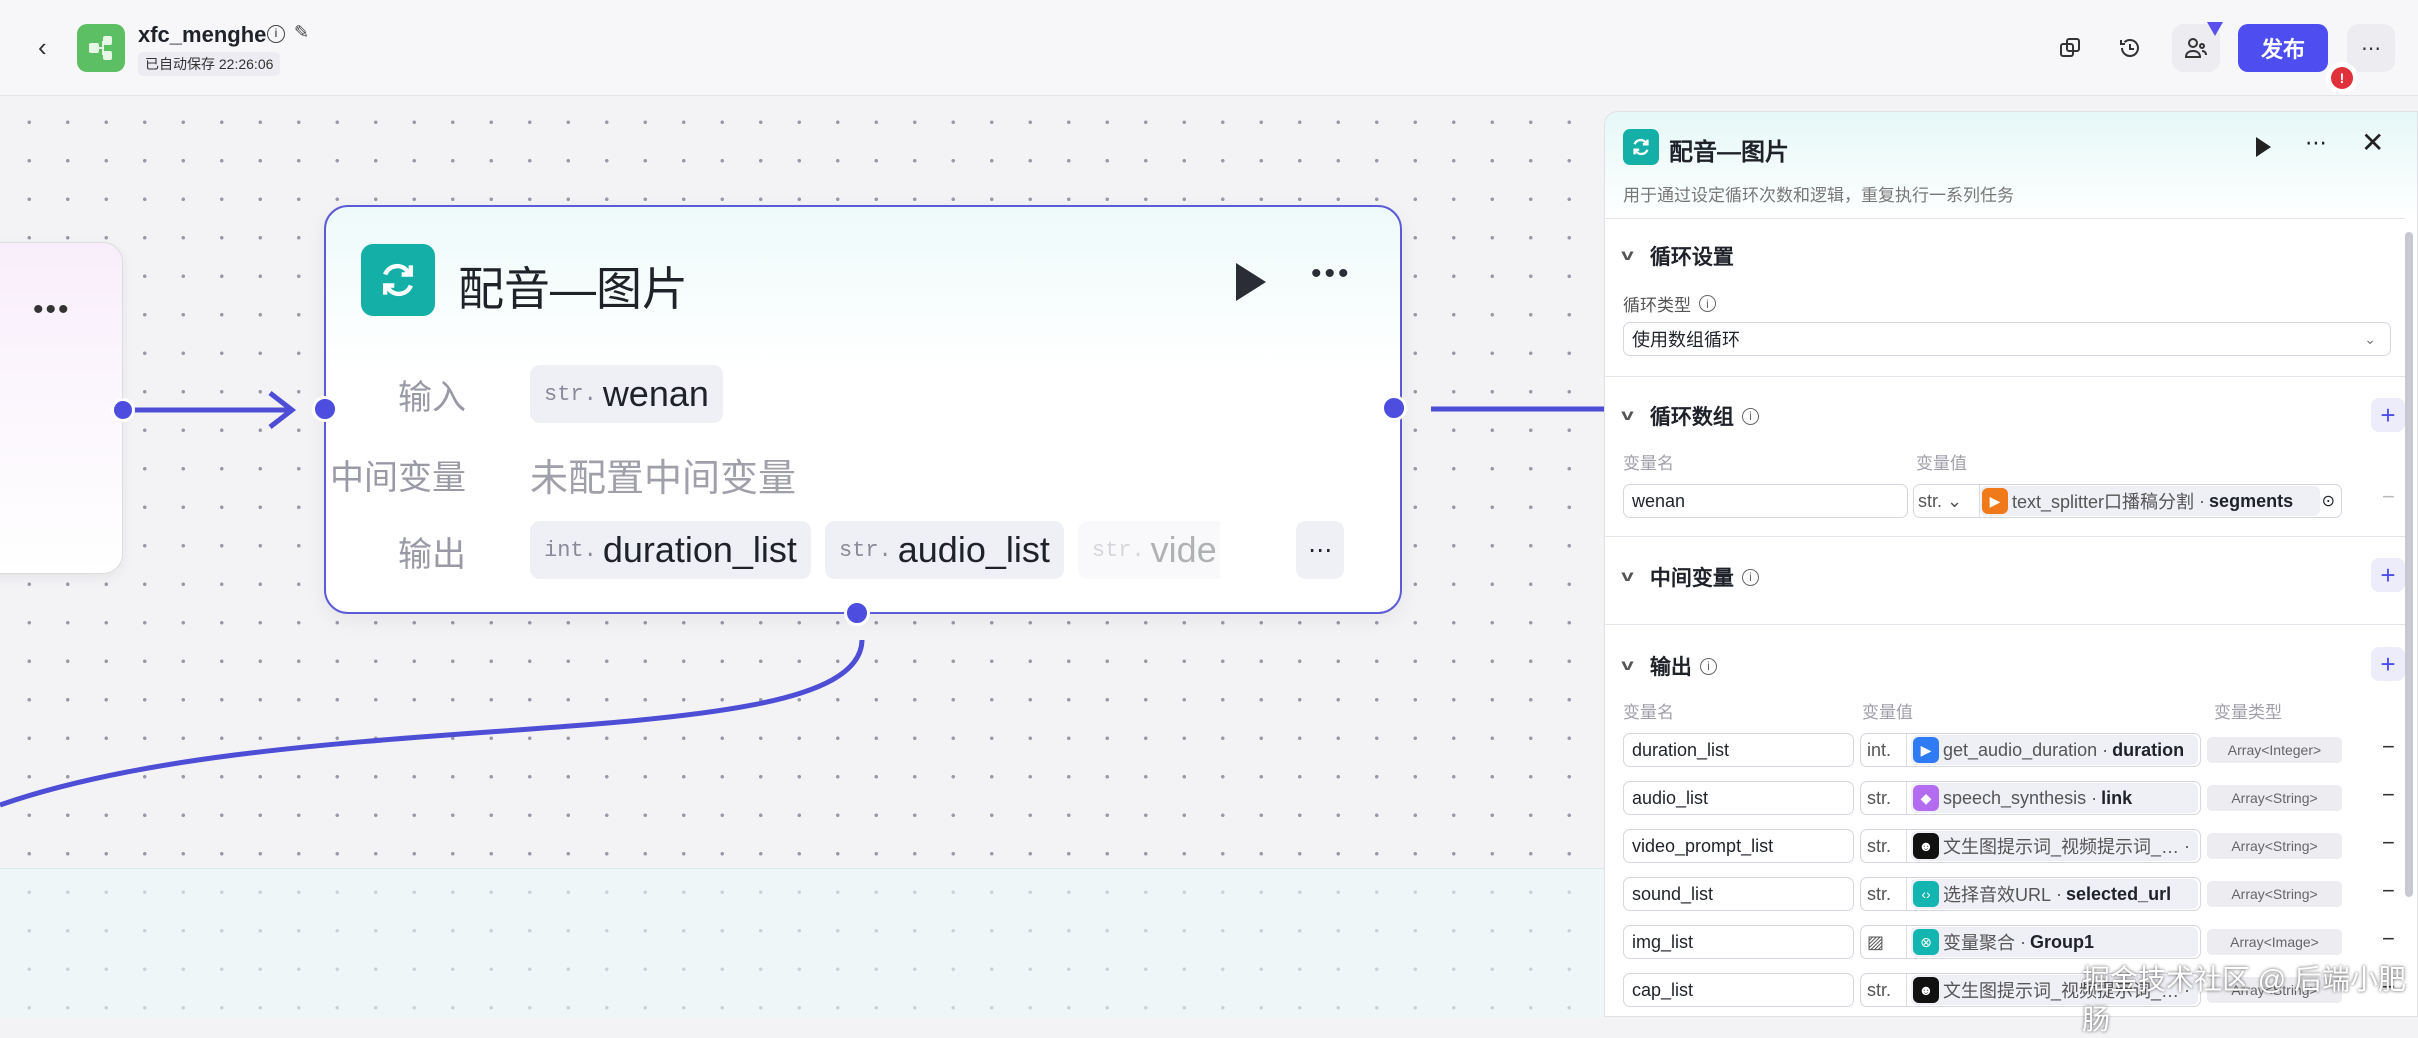 This screenshot has width=2418, height=1038. I want to click on remove-row-button: −, so click(2388, 497).